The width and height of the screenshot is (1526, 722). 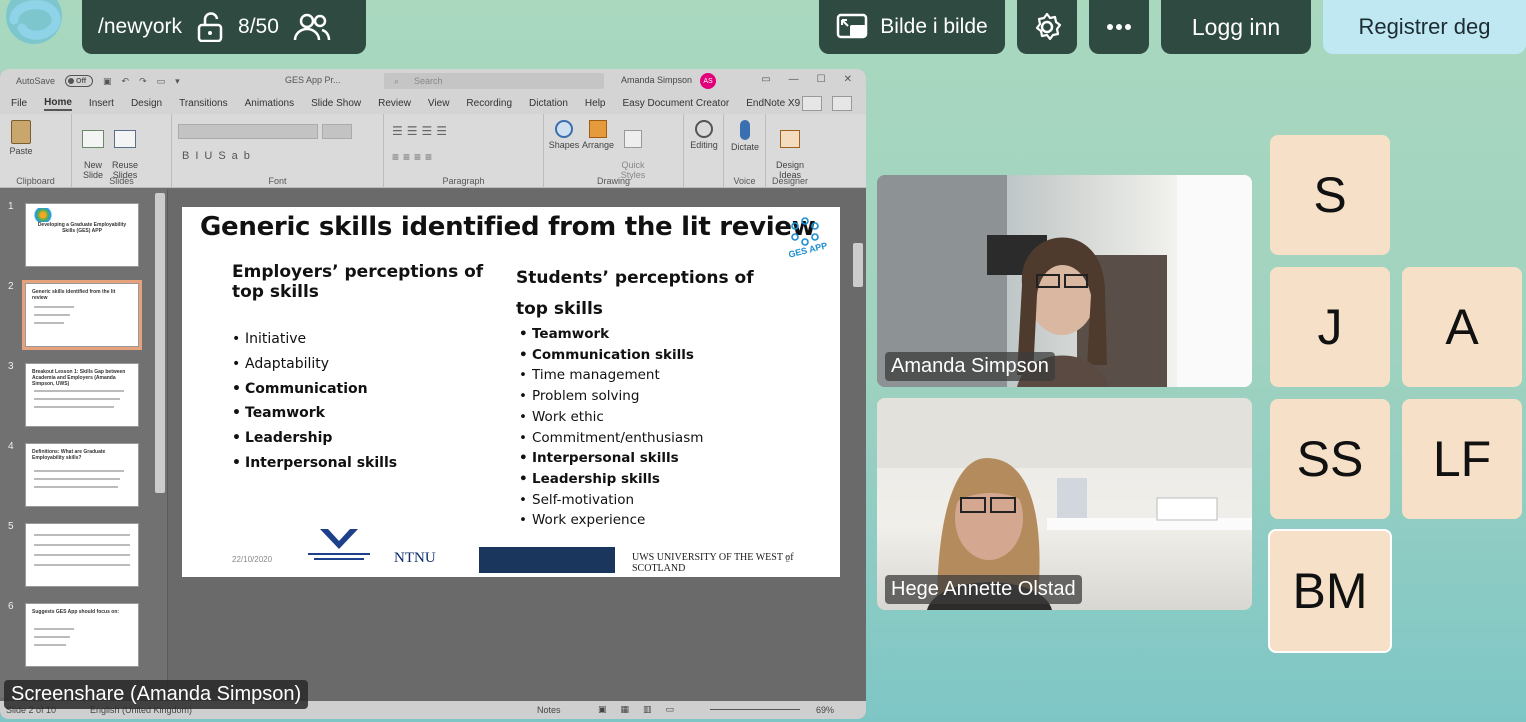 I want to click on menu-help: Help, so click(x=595, y=103).